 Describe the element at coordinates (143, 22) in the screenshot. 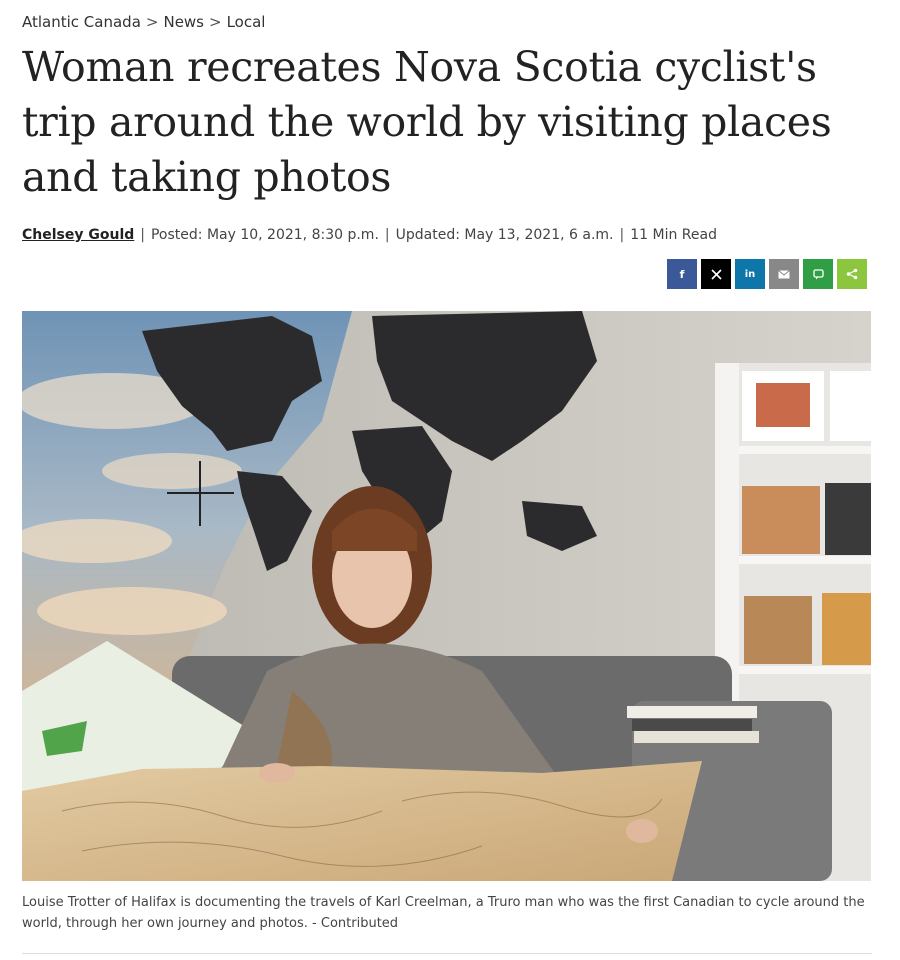

I see `breadcrumb: Atlantic Canada > News > Local` at that location.